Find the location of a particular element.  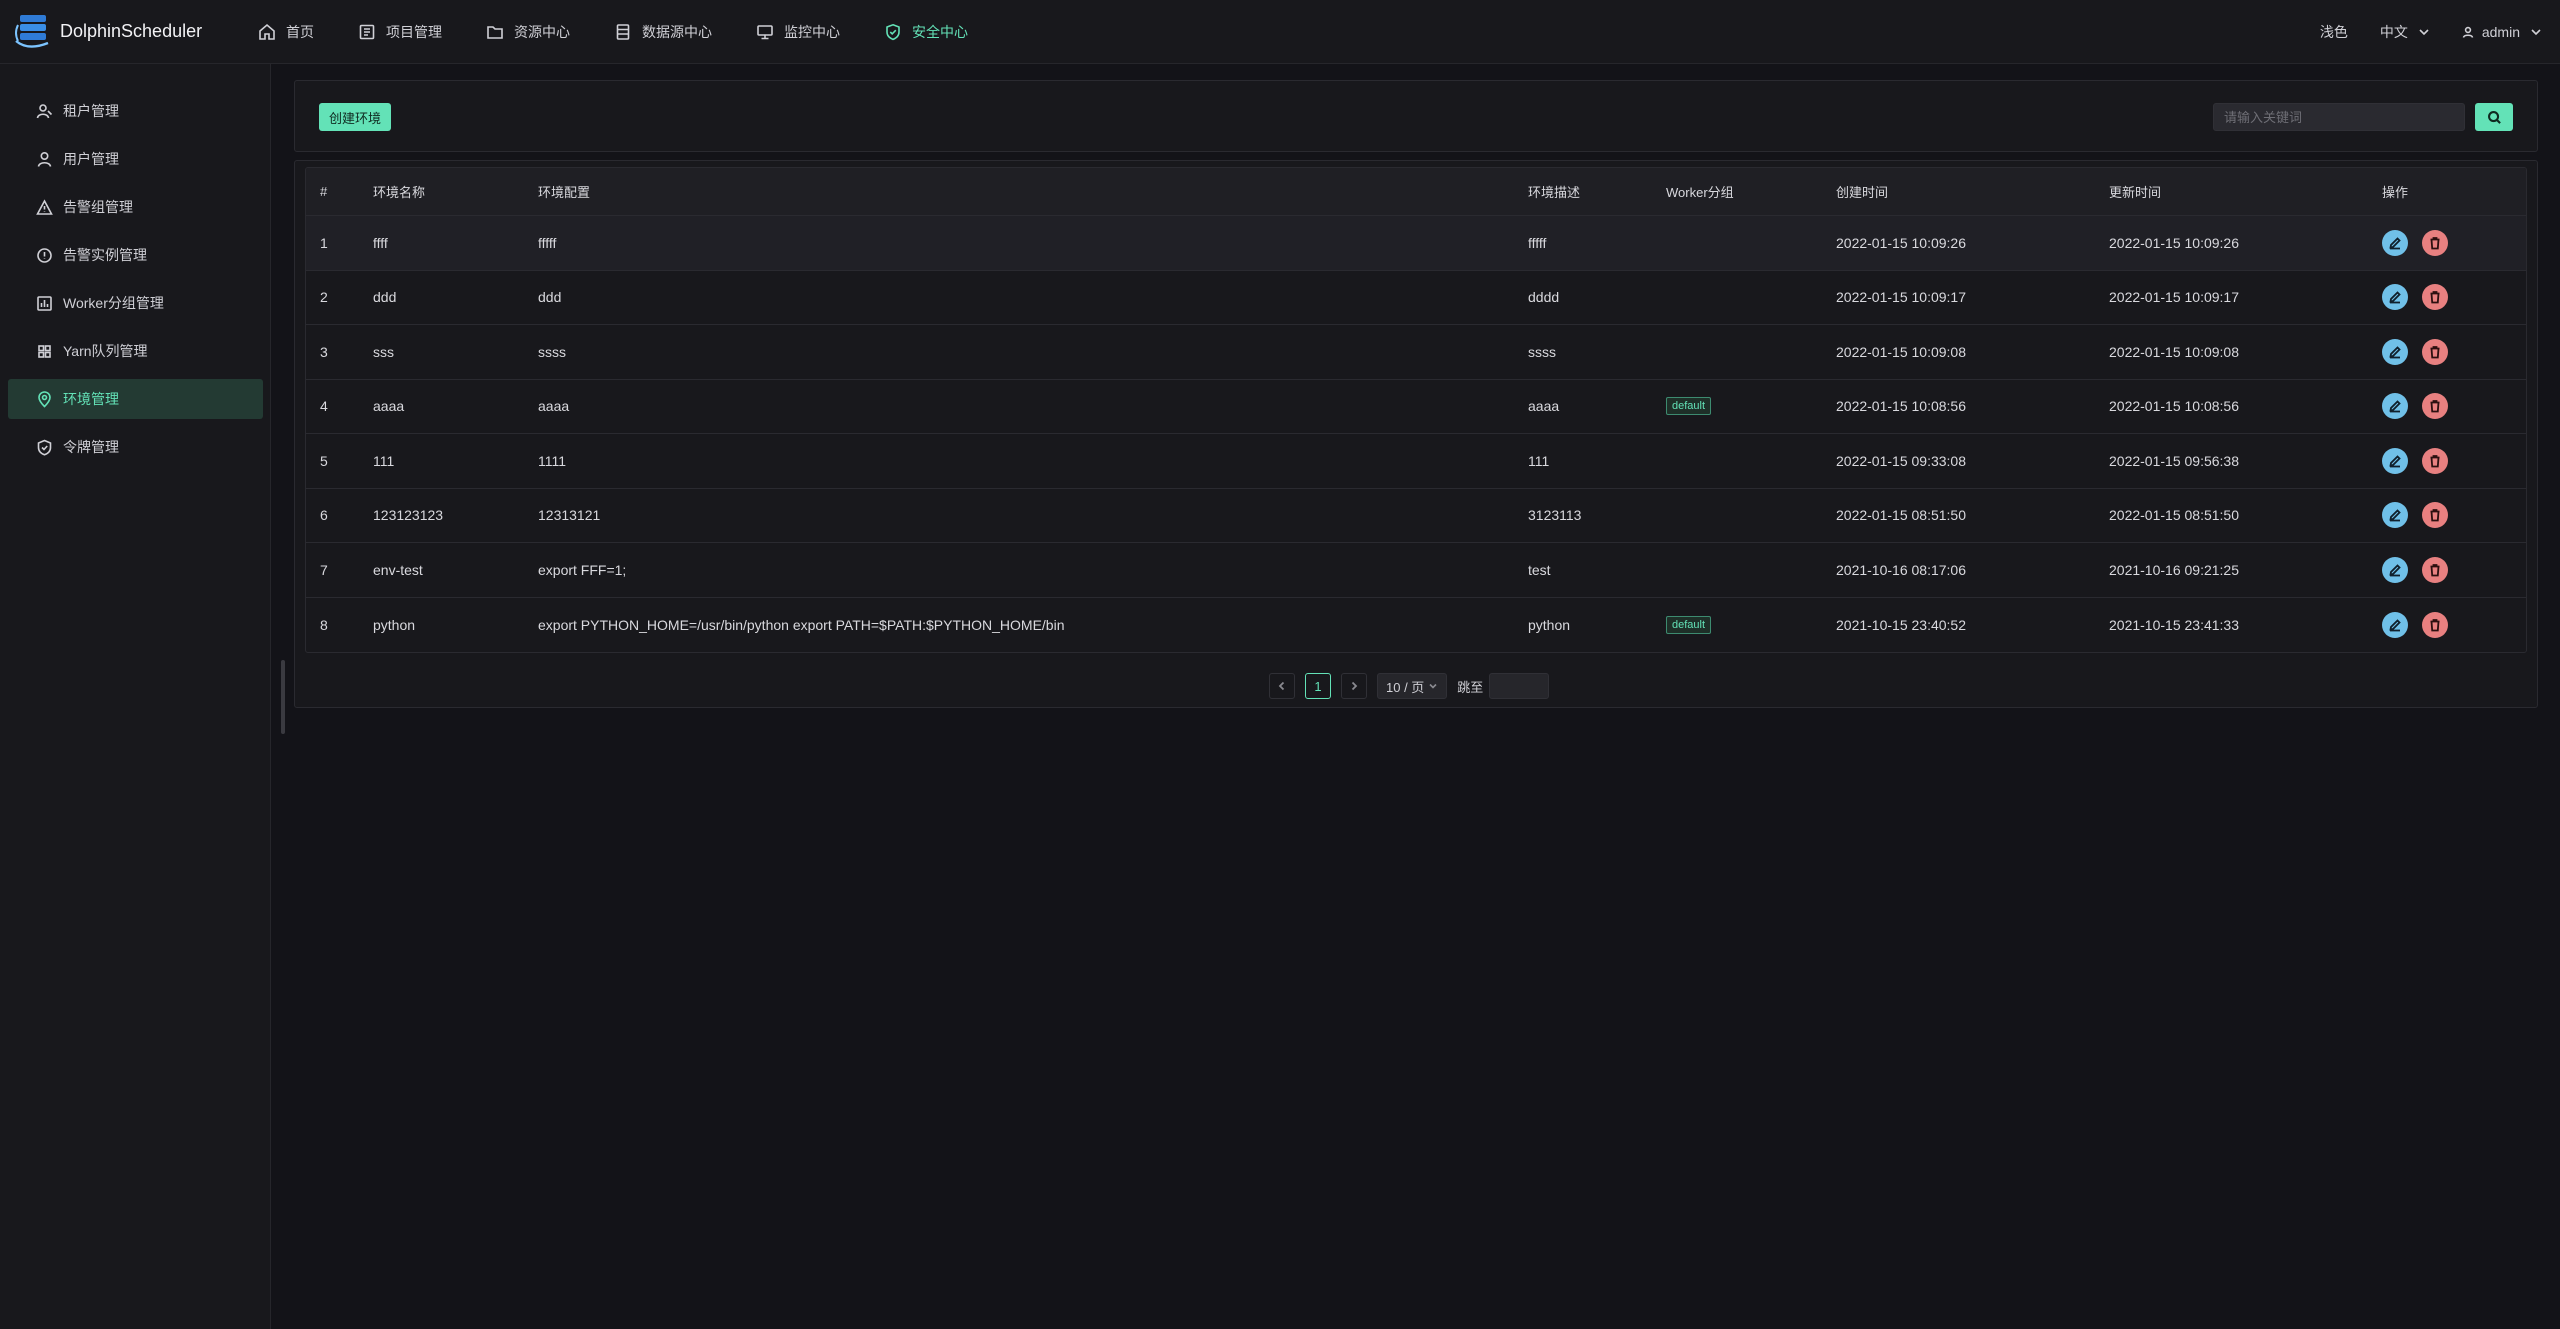

search-input is located at coordinates (2339, 117).